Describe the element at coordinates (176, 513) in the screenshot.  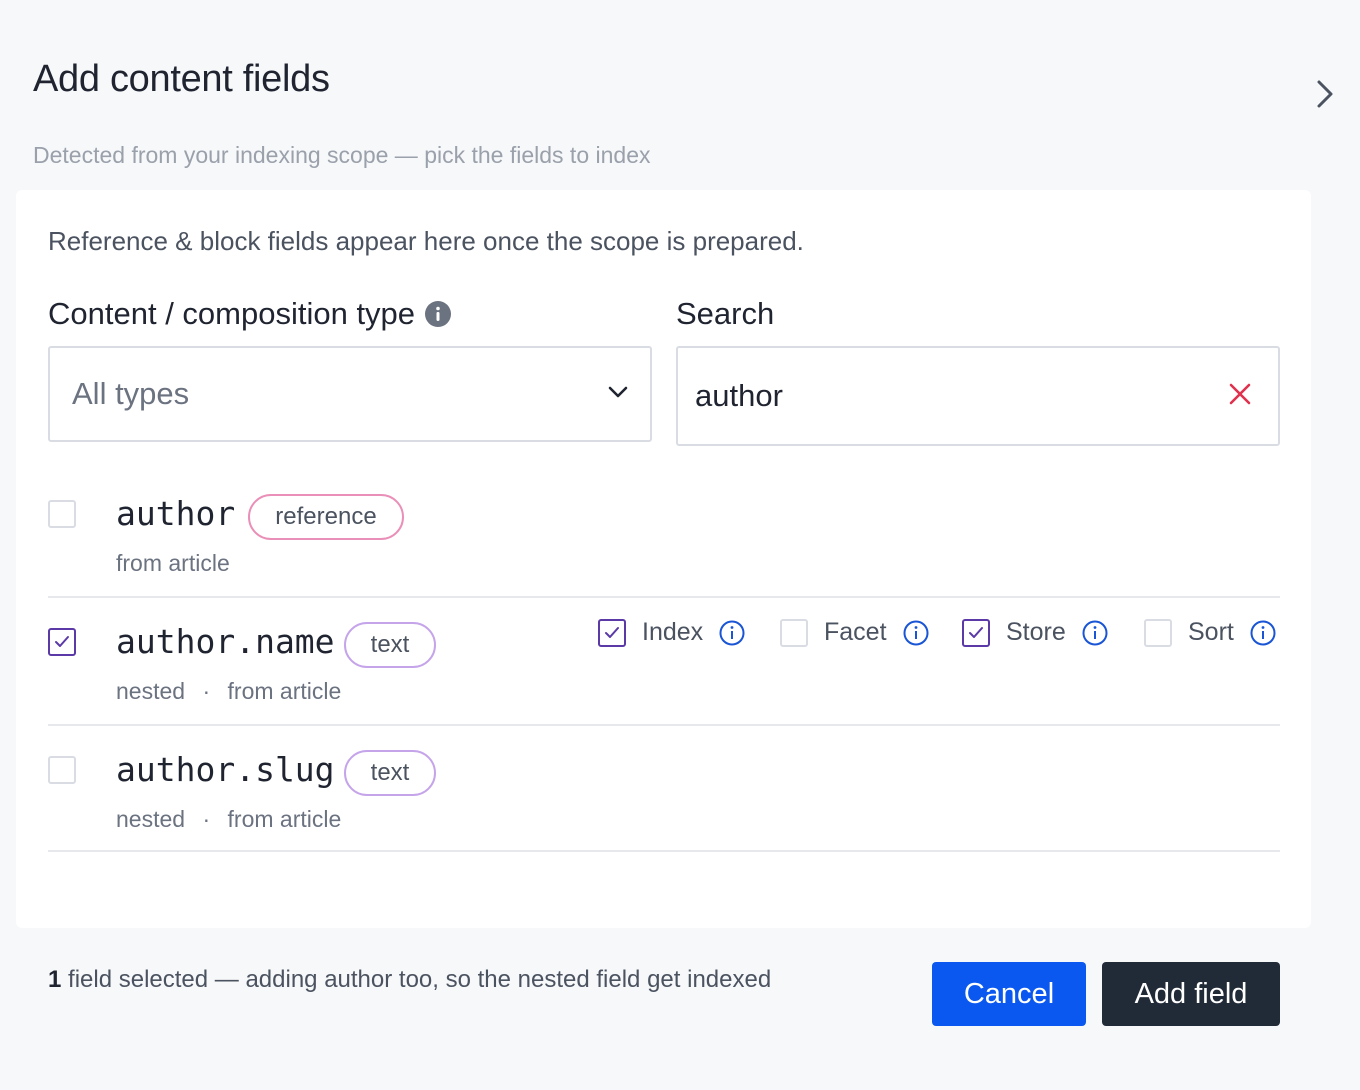
I see `field-name: author` at that location.